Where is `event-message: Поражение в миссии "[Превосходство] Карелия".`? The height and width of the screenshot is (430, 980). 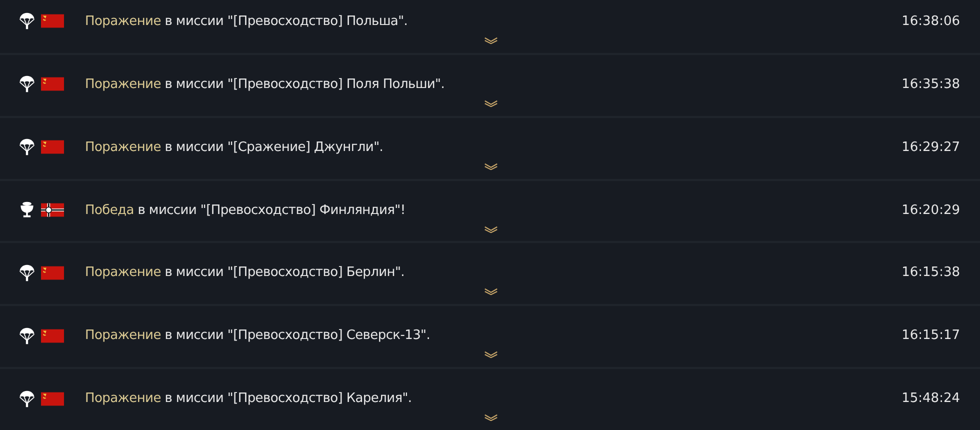 event-message: Поражение в миссии "[Превосходство] Карелия". is located at coordinates (248, 398).